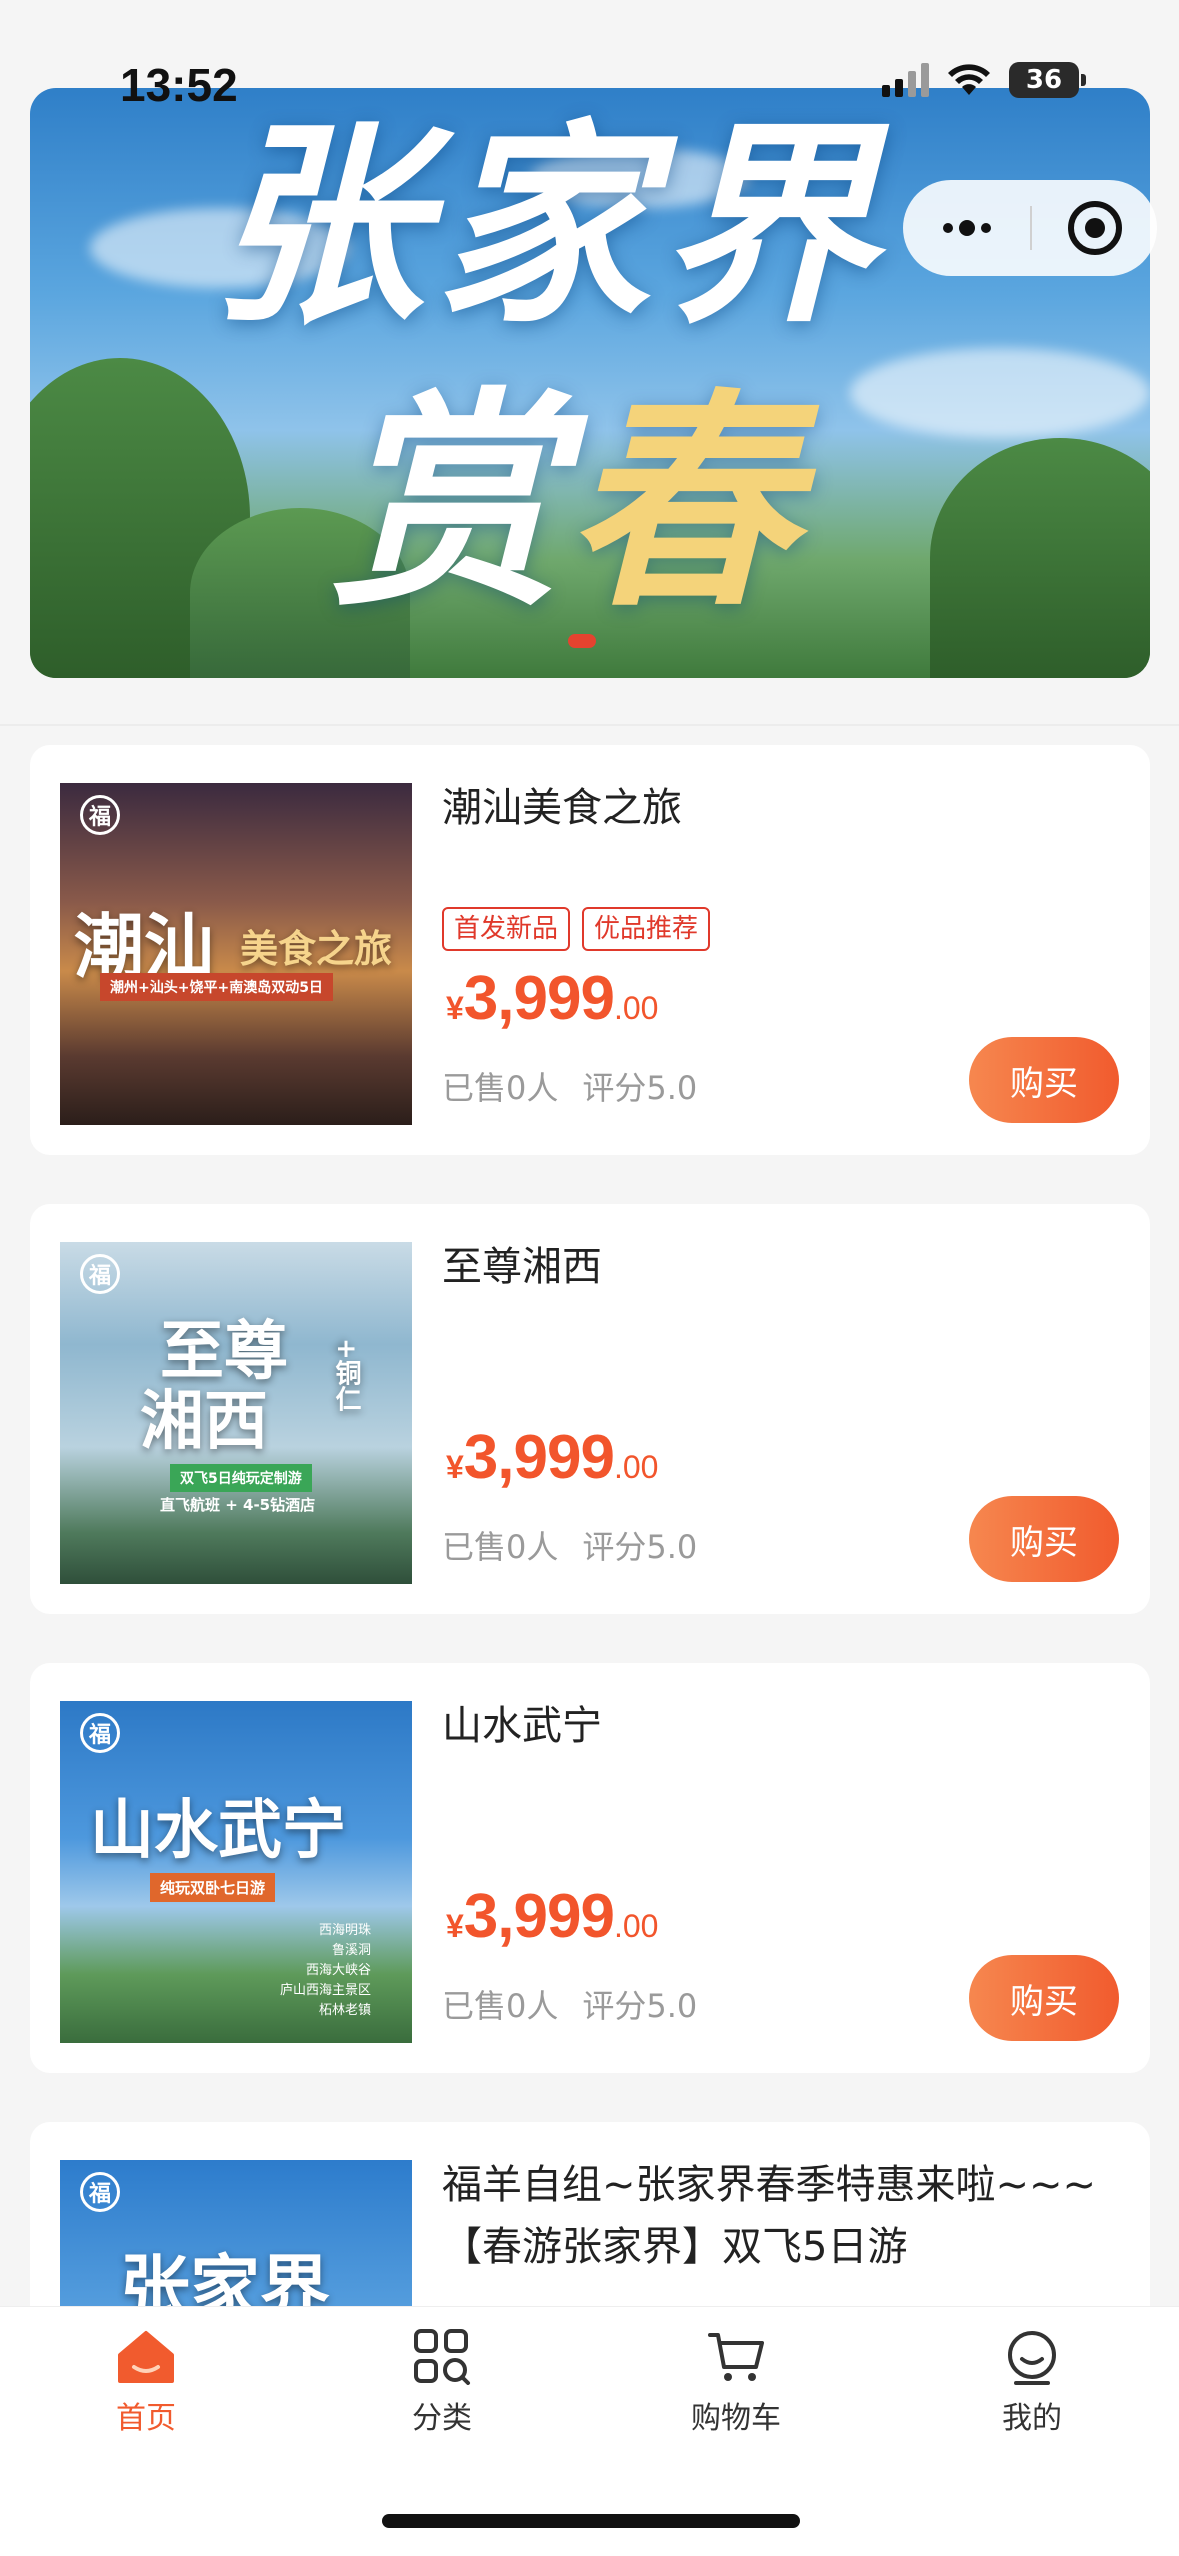 This screenshot has width=1179, height=2556. What do you see at coordinates (1032, 2418) in the screenshot?
I see `tab-profile-label: 我的` at bounding box center [1032, 2418].